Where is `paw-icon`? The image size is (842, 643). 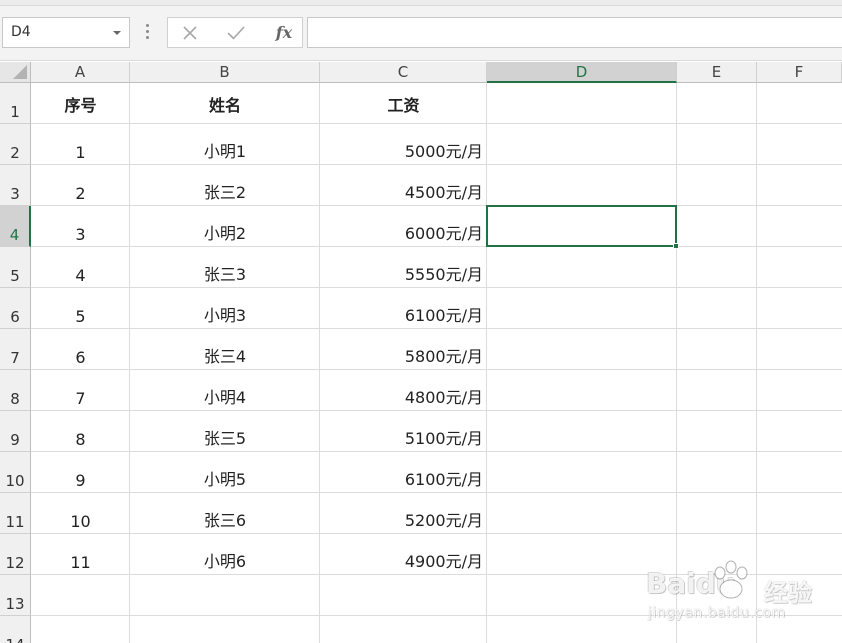 paw-icon is located at coordinates (731, 579).